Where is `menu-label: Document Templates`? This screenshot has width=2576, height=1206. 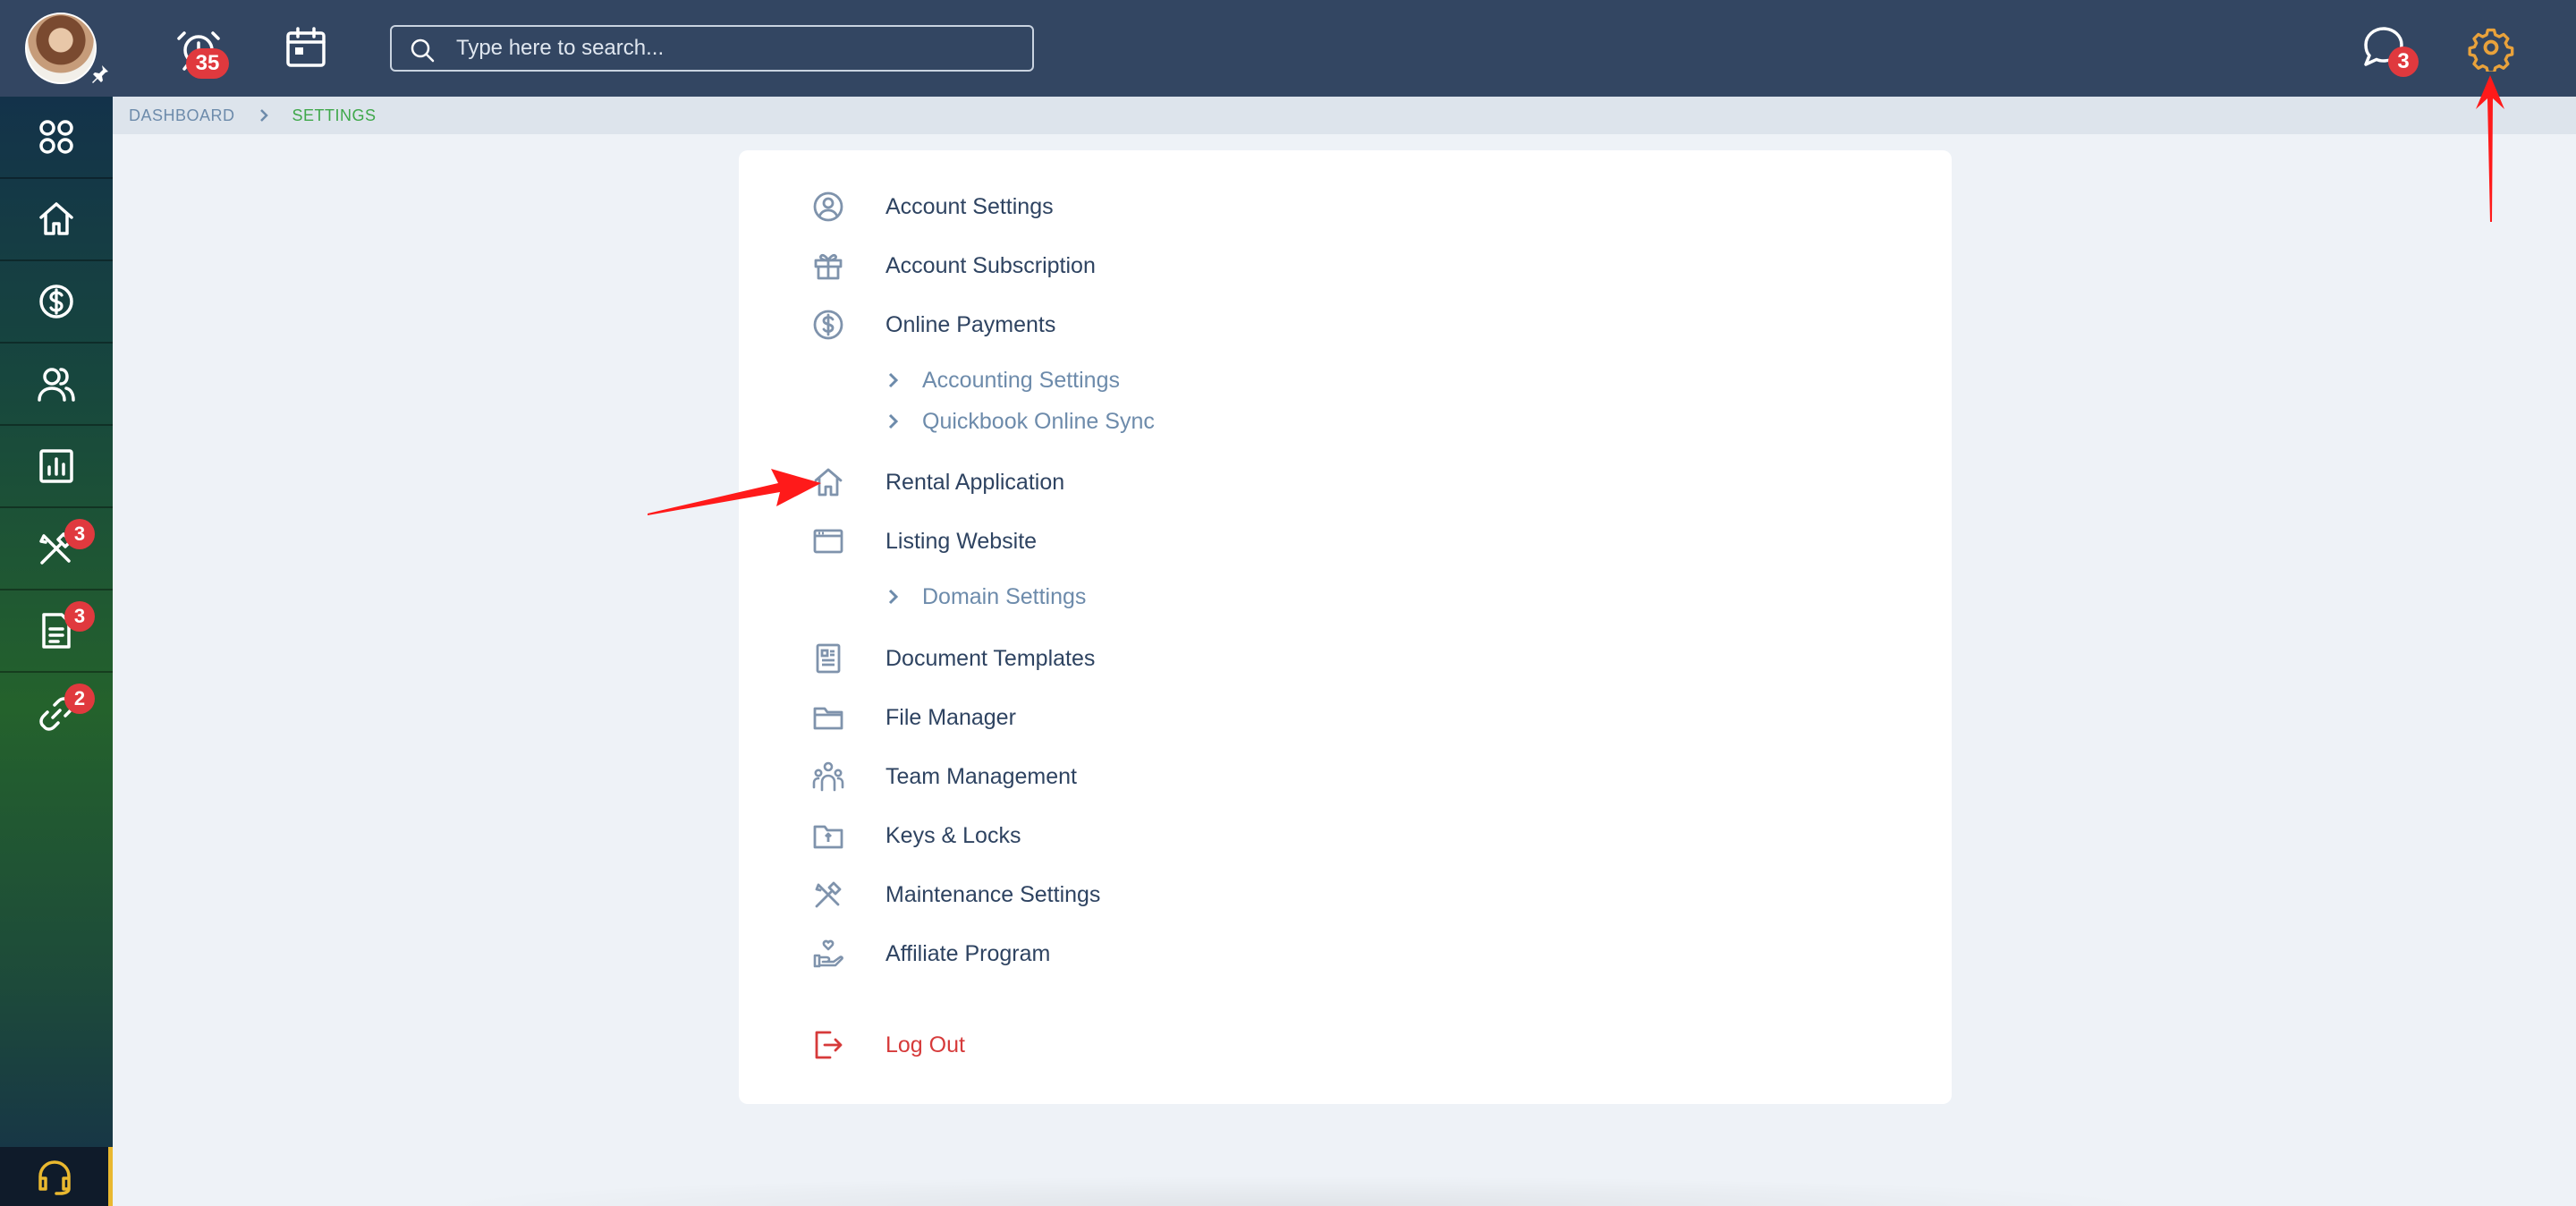 menu-label: Document Templates is located at coordinates (991, 658).